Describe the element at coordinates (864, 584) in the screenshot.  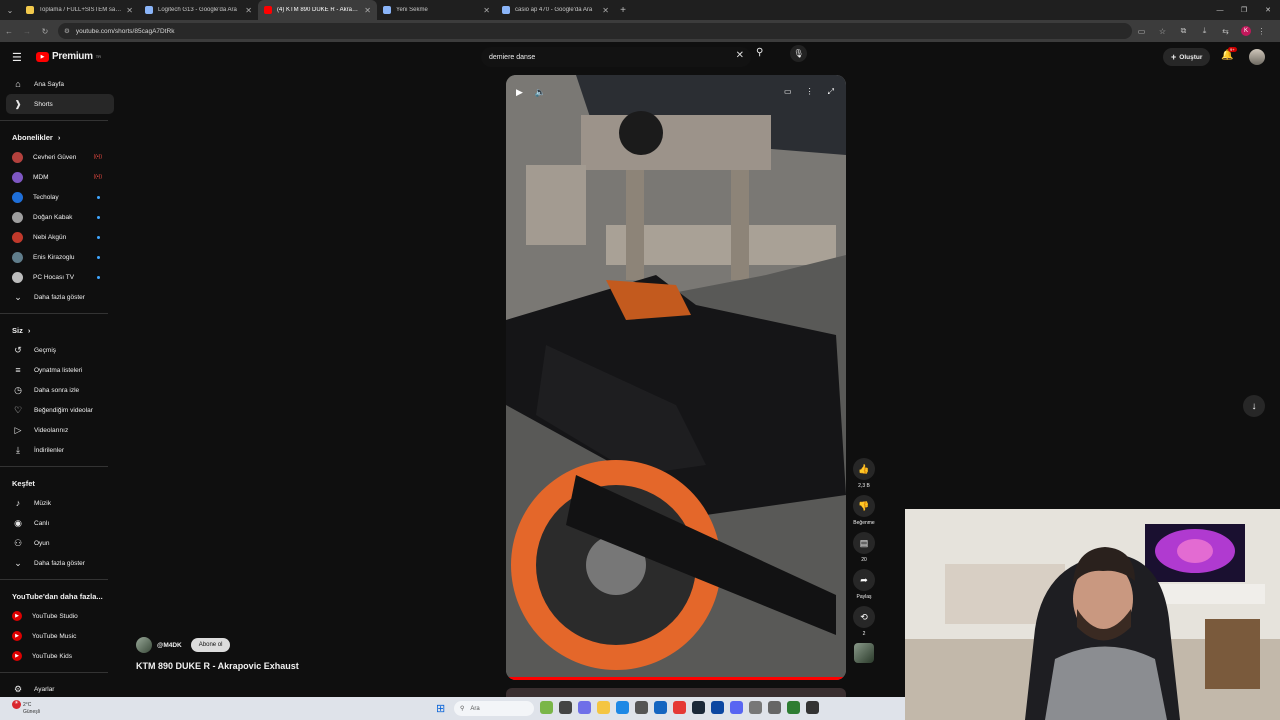
I see `share-button: ➦ Paylaş` at that location.